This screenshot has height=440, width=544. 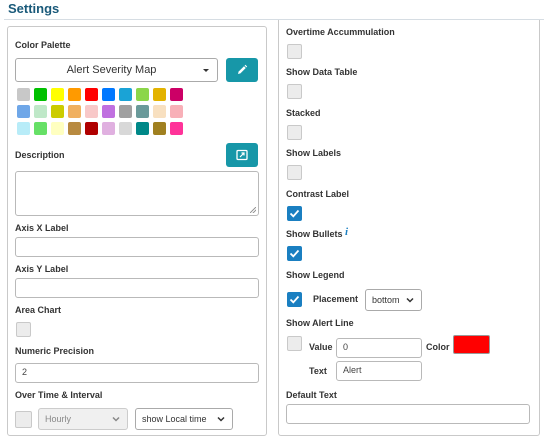 What do you see at coordinates (40, 155) in the screenshot?
I see `description-label: Description` at bounding box center [40, 155].